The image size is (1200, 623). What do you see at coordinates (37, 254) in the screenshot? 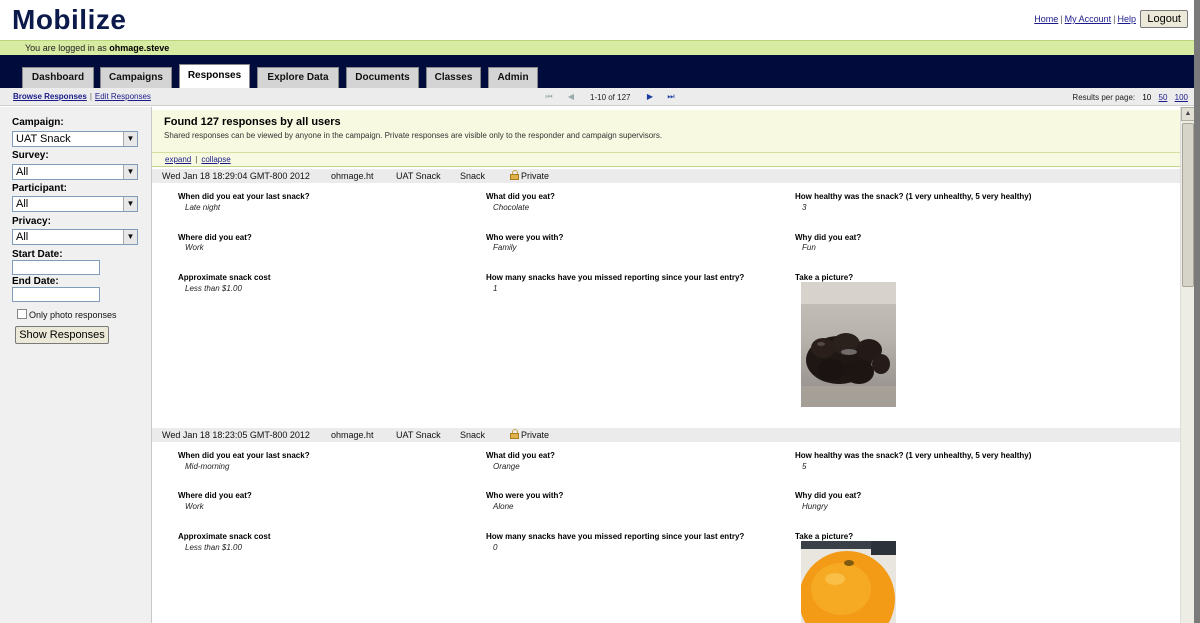
I see `start-date-label: Start Date:` at bounding box center [37, 254].